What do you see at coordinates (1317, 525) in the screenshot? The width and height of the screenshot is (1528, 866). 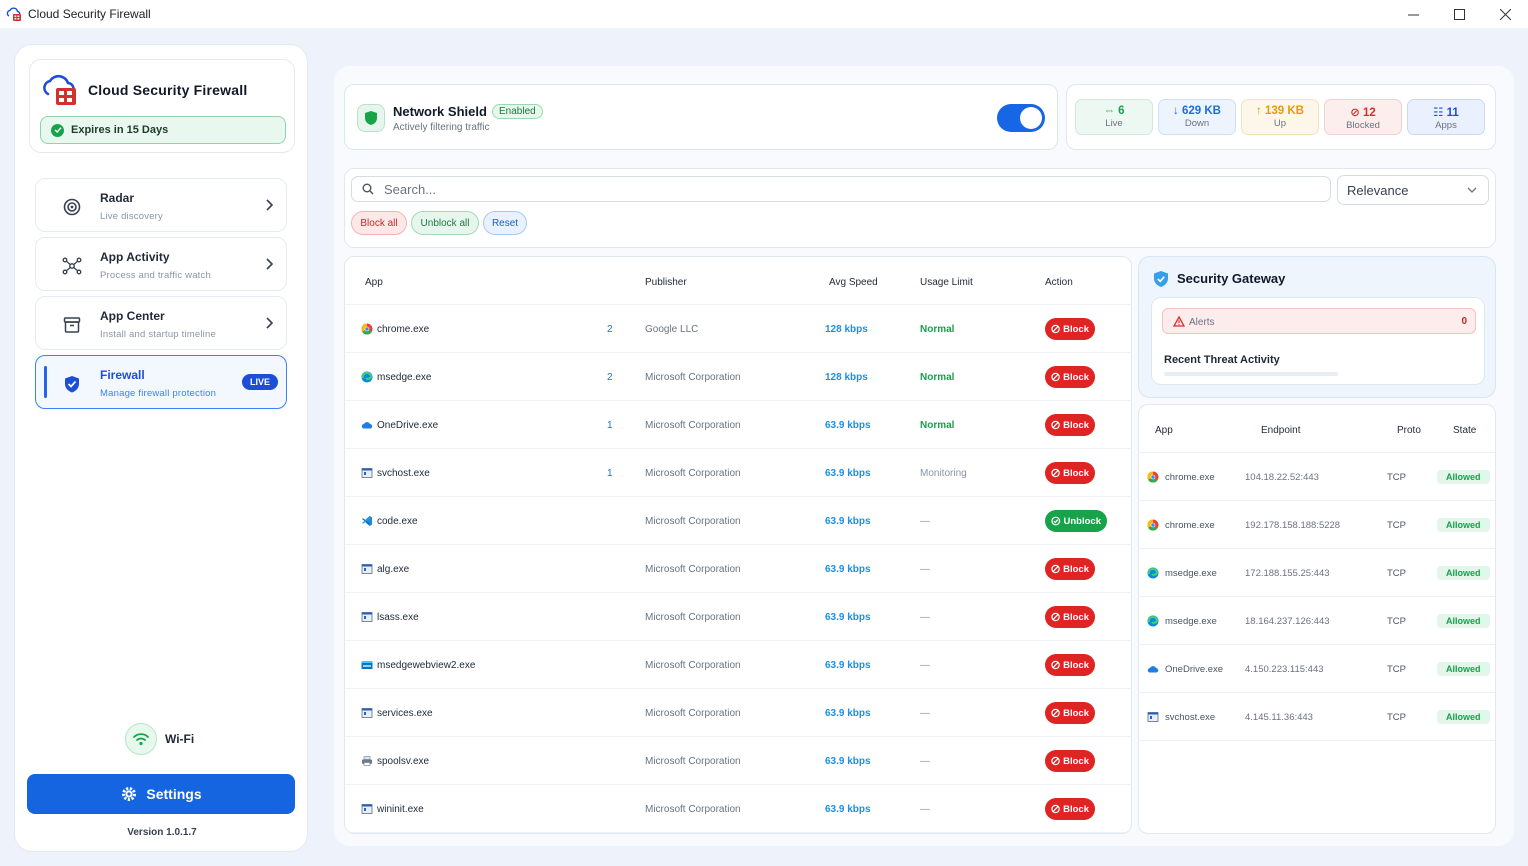 I see `table-row: chrome.exe 192.178.158.188:5228 TCP Allowed` at bounding box center [1317, 525].